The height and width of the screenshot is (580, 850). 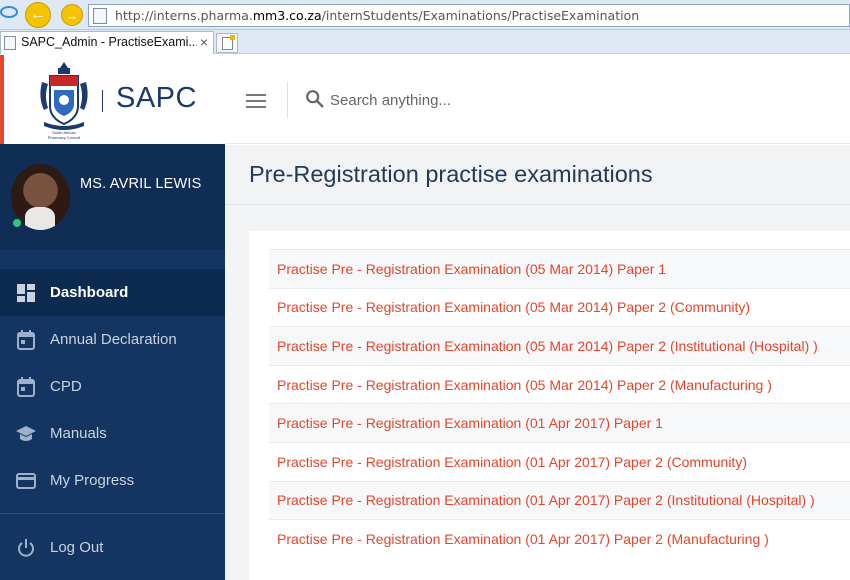 I want to click on sidebar-item-label: Log Out, so click(x=77, y=547).